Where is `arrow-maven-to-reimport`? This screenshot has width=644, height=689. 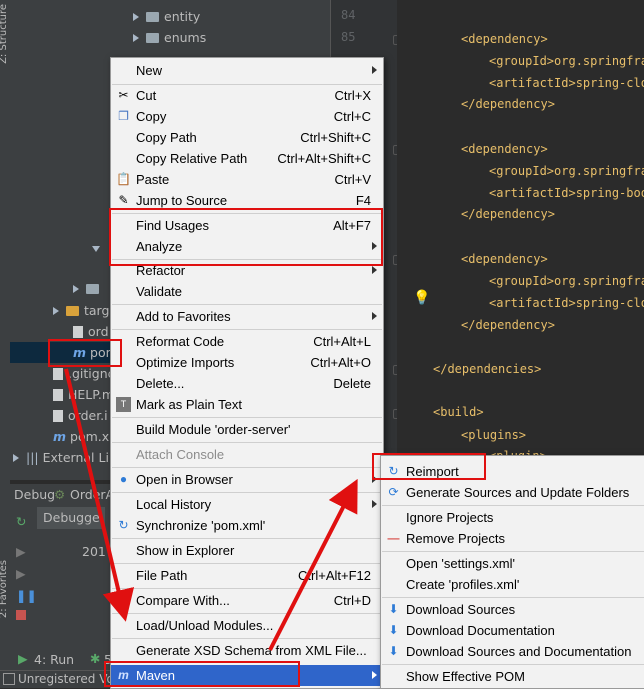 arrow-maven-to-reimport is located at coordinates (313, 564).